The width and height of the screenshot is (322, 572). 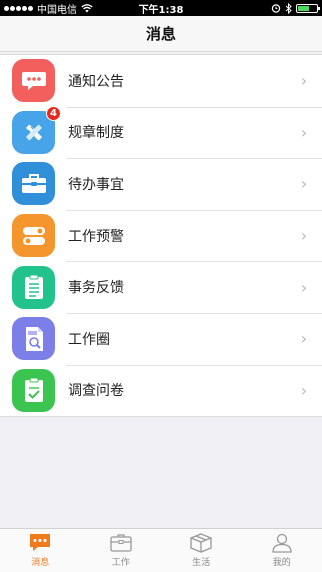 What do you see at coordinates (137, 8) in the screenshot?
I see `status-left: 中国电信` at bounding box center [137, 8].